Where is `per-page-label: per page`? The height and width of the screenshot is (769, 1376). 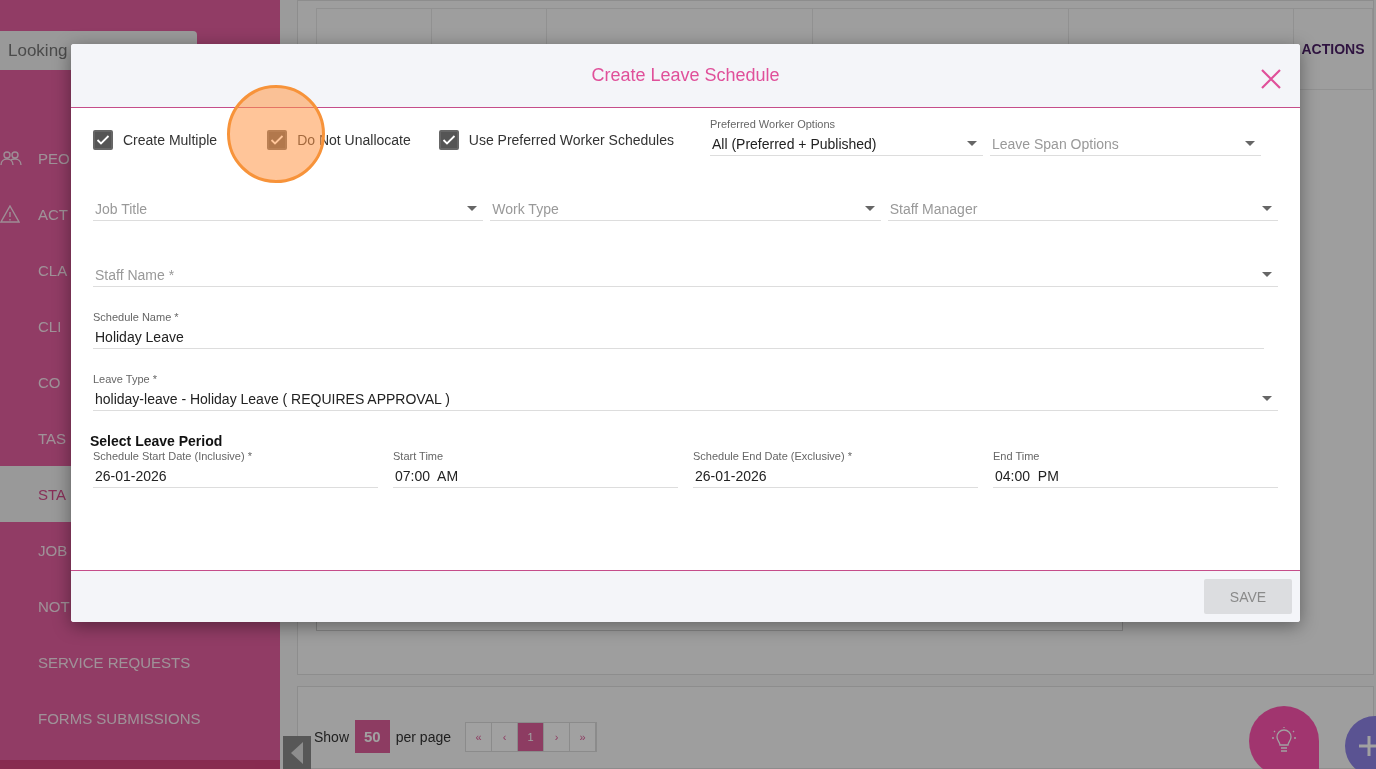 per-page-label: per page is located at coordinates (423, 736).